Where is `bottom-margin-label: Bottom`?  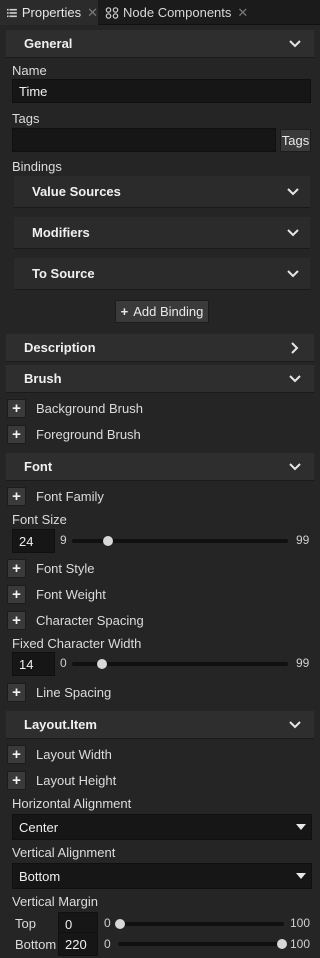
bottom-margin-label: Bottom is located at coordinates (36, 944).